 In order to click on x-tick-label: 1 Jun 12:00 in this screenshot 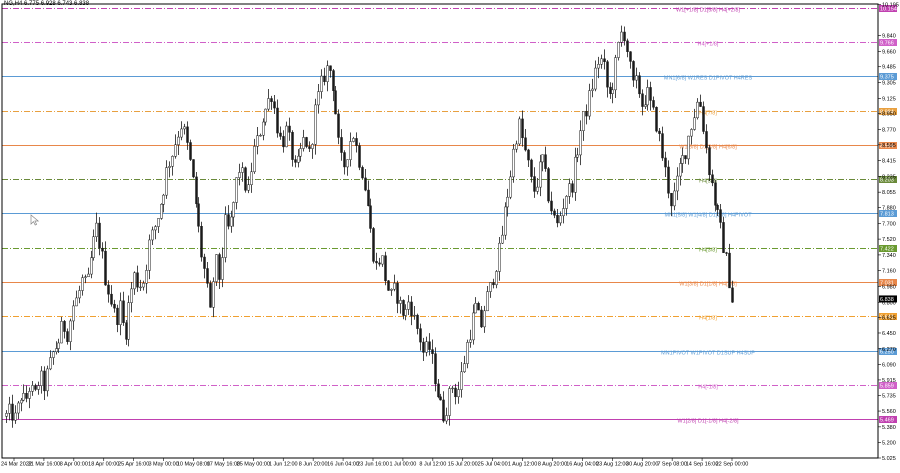, I will do `click(283, 465)`.